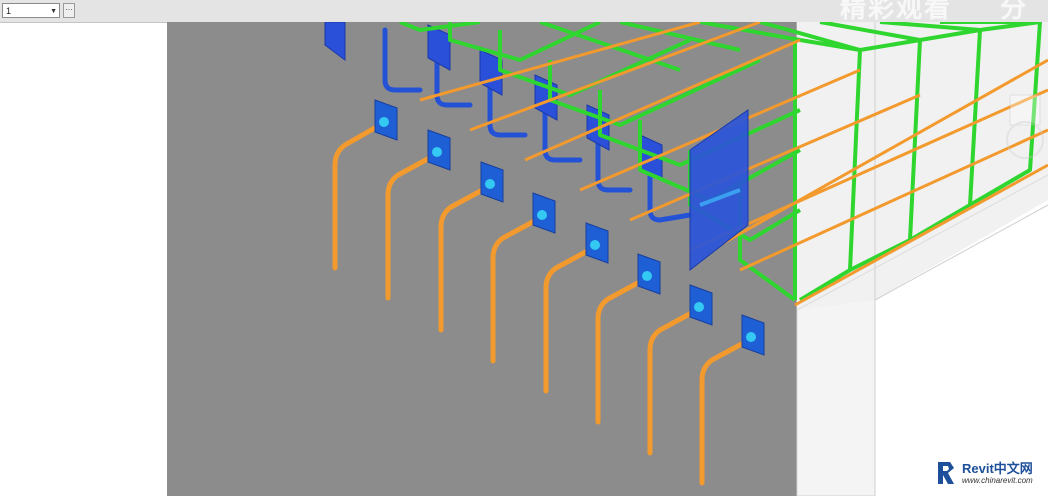  Describe the element at coordinates (69, 10) in the screenshot. I see `properties-button: ⋯` at that location.